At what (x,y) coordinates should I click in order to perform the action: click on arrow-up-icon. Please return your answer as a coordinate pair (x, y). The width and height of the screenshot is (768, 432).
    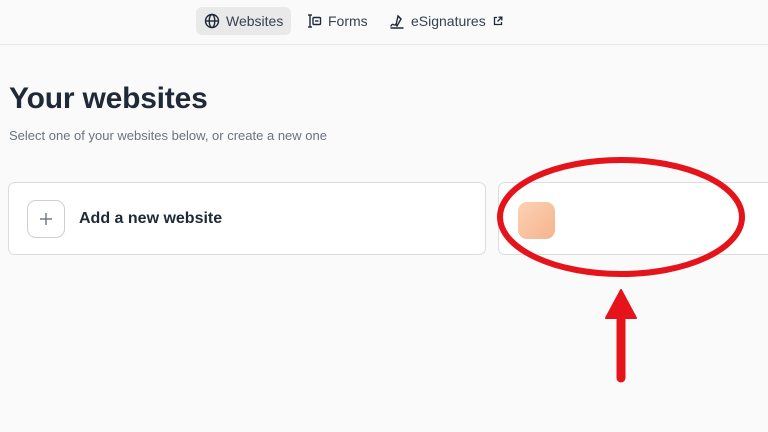
    Looking at the image, I should click on (621, 336).